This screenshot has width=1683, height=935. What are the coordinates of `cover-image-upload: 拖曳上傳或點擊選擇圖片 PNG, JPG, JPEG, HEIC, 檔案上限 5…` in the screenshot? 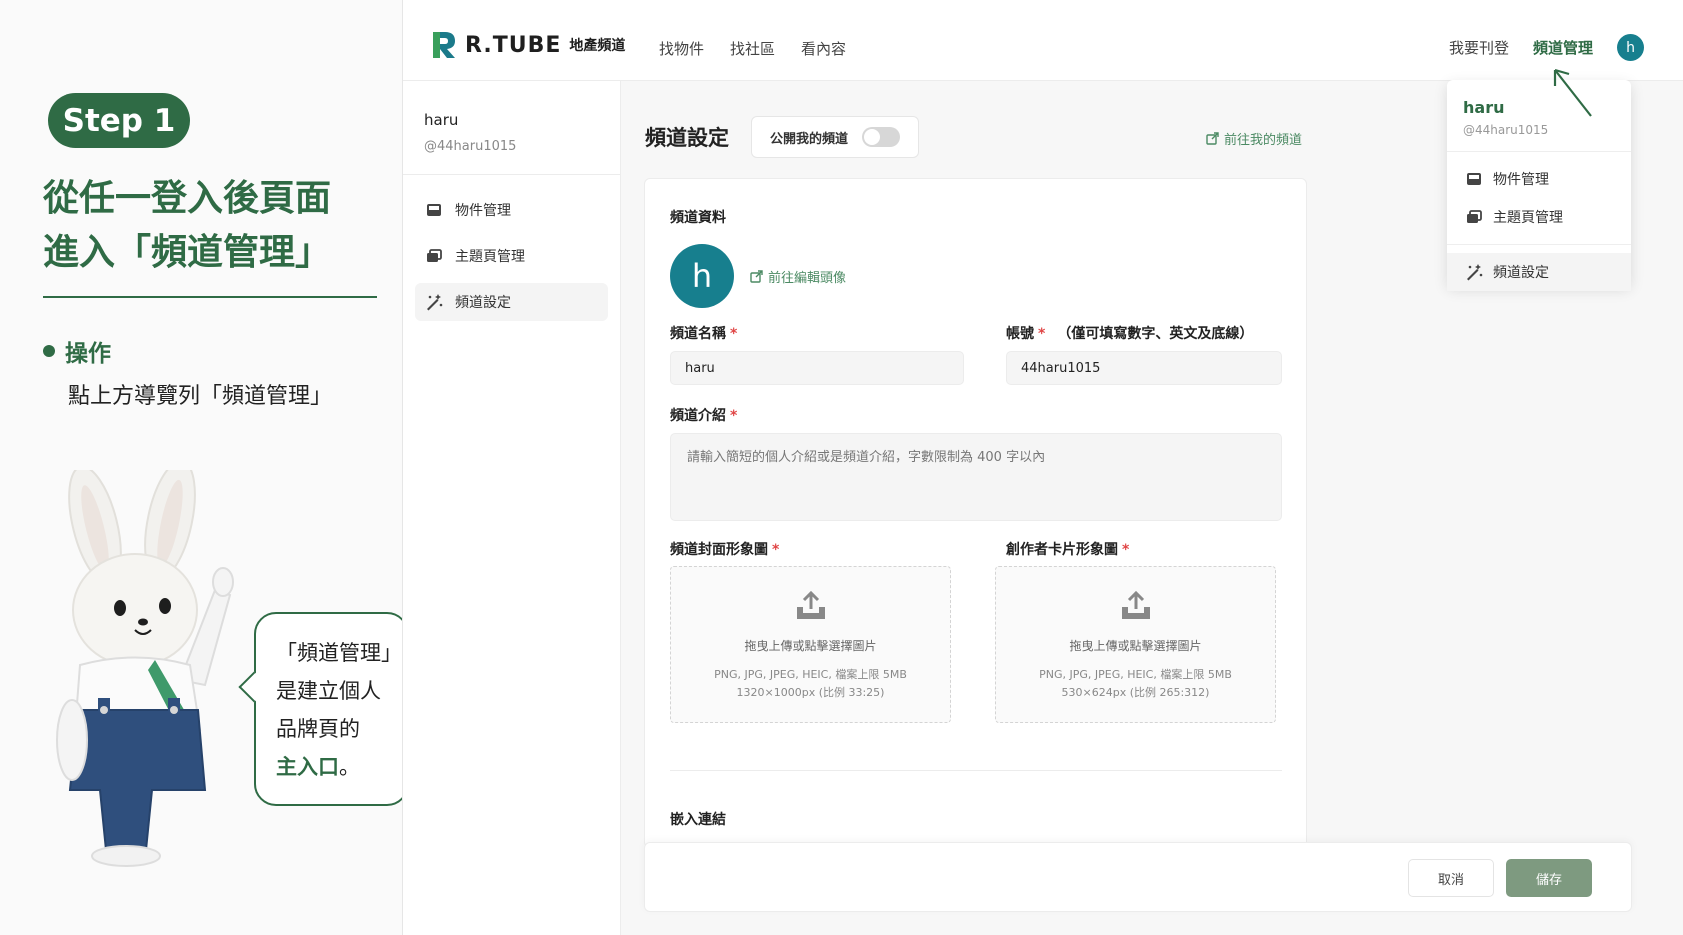 It's located at (810, 644).